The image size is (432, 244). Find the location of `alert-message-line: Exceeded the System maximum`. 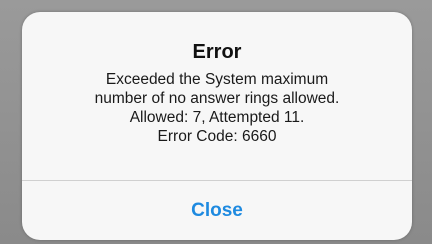

alert-message-line: Exceeded the System maximum is located at coordinates (217, 79).